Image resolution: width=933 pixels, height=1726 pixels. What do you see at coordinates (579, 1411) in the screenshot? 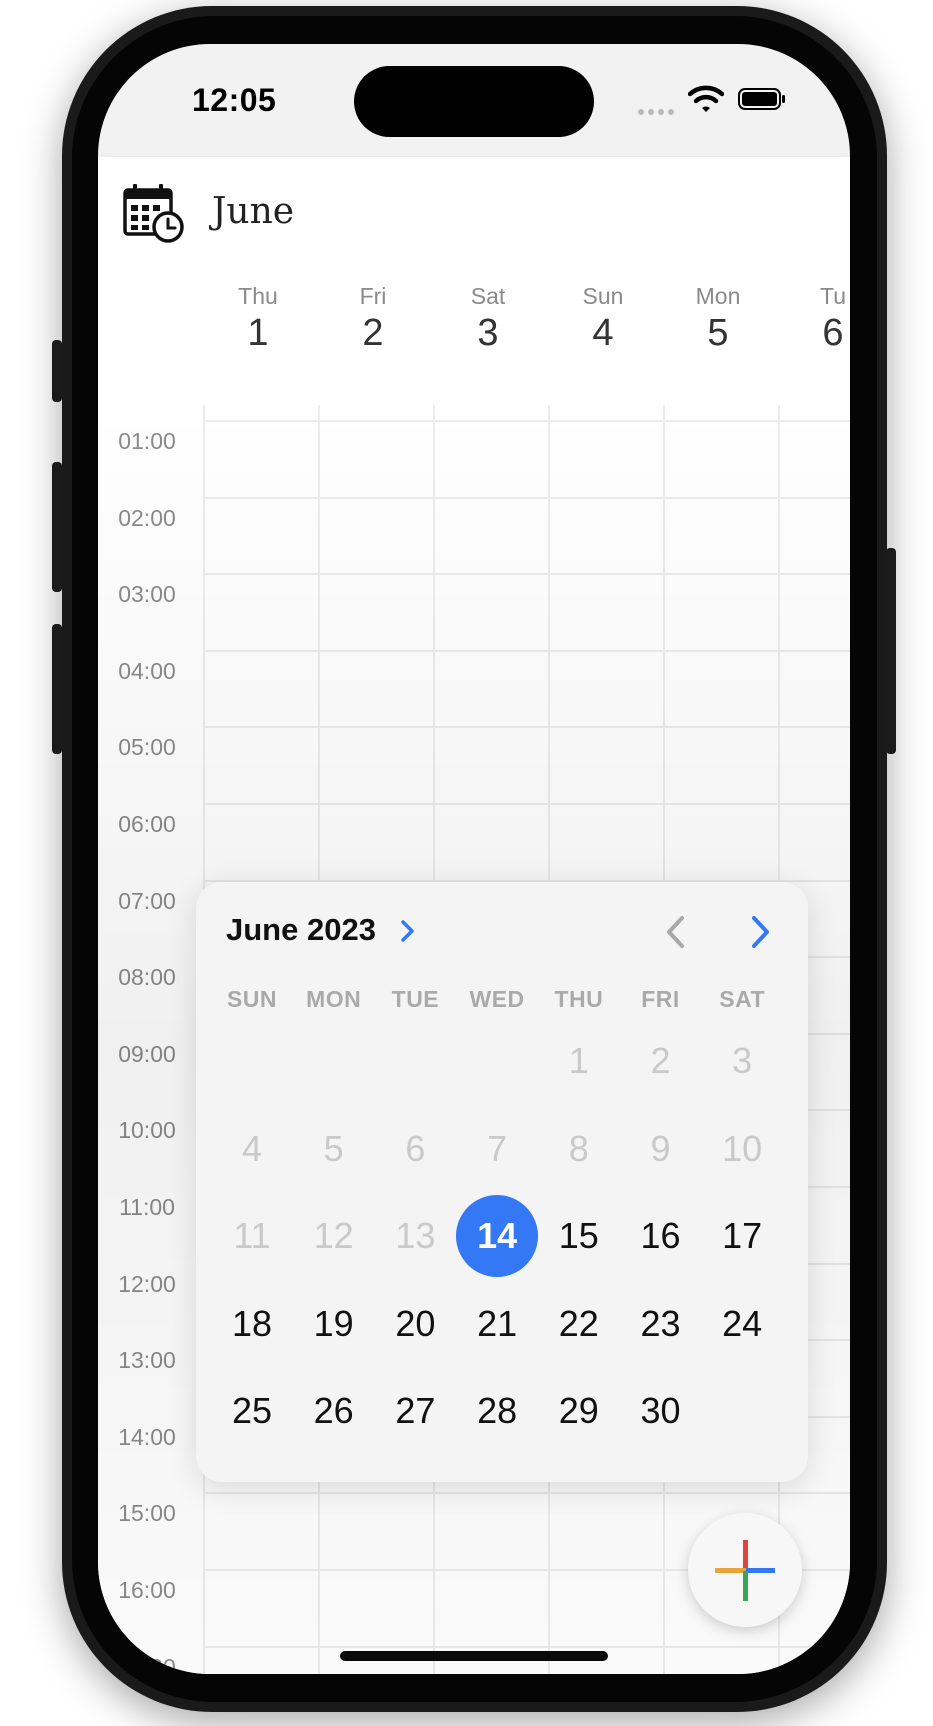
I see `calendar-day: 29` at bounding box center [579, 1411].